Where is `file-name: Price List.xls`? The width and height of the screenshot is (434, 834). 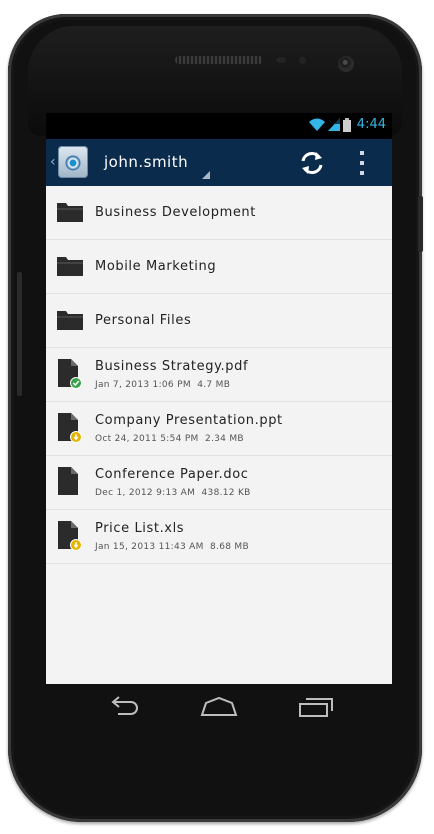
file-name: Price List.xls is located at coordinates (140, 528).